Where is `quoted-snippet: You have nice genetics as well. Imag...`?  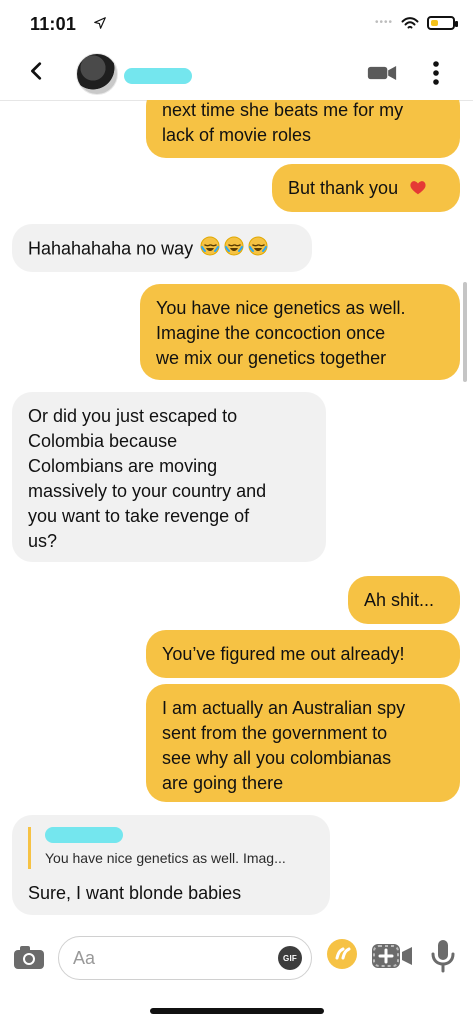
quoted-snippet: You have nice genetics as well. Imag... is located at coordinates (165, 858).